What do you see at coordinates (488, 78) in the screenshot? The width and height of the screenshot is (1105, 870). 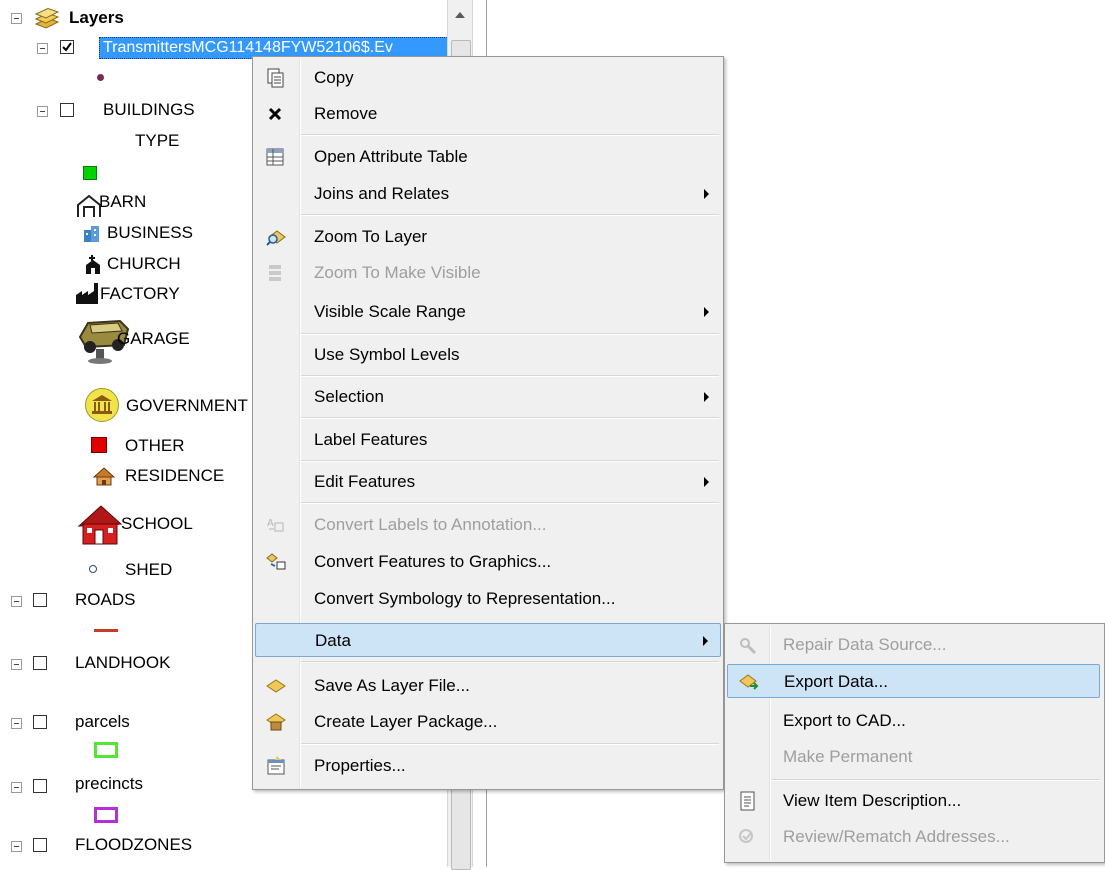 I see `menu-item-copy: Copy` at bounding box center [488, 78].